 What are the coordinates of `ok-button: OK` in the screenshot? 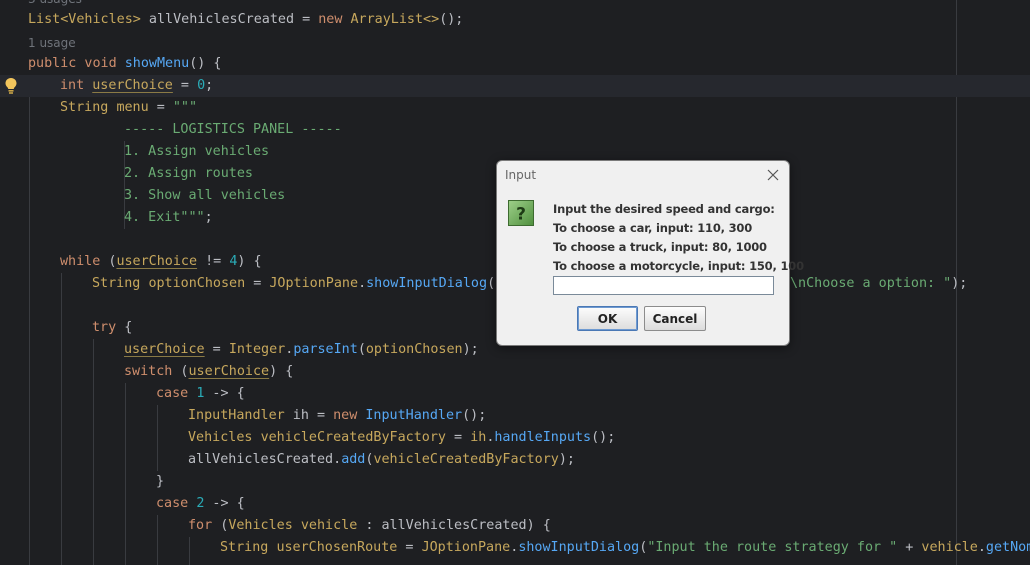 It's located at (607, 318).